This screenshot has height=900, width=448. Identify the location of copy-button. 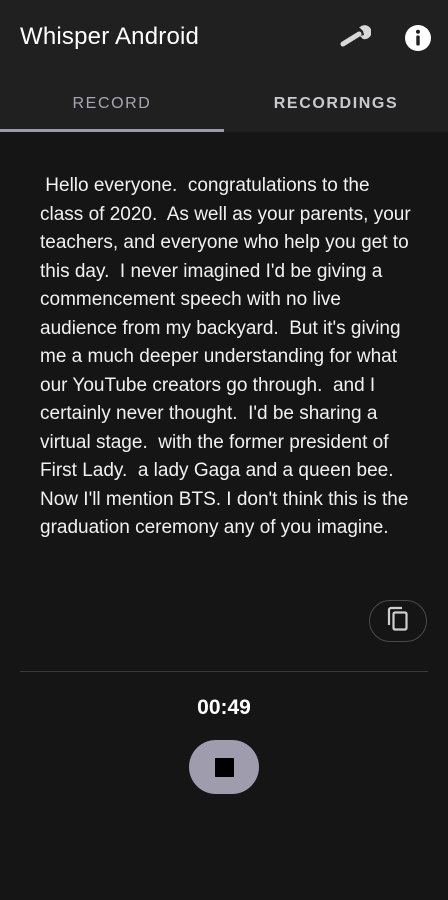
(398, 621).